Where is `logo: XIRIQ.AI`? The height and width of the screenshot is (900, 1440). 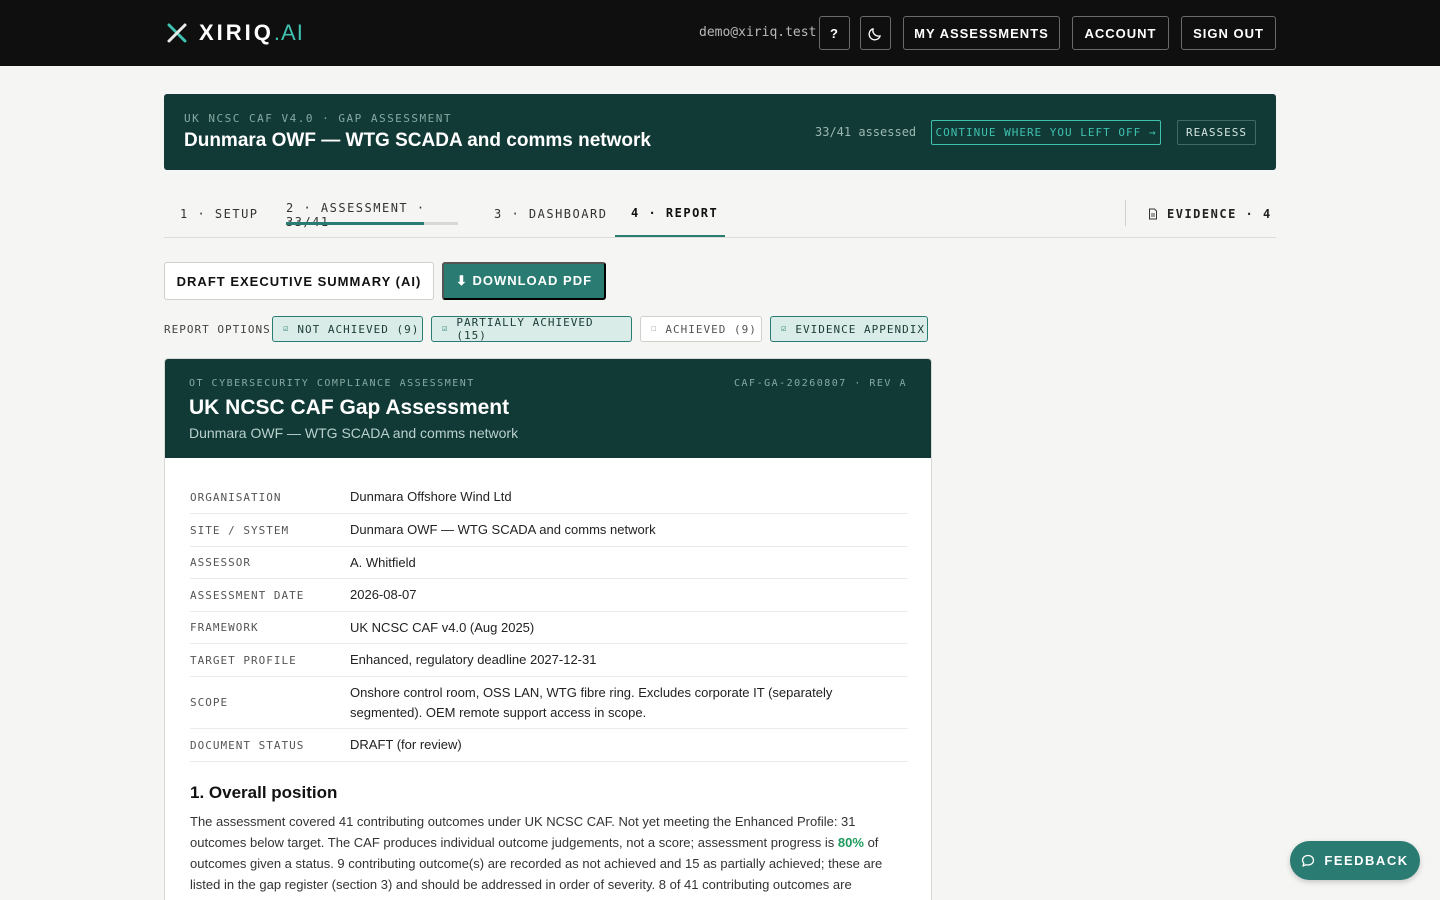 logo: XIRIQ.AI is located at coordinates (235, 33).